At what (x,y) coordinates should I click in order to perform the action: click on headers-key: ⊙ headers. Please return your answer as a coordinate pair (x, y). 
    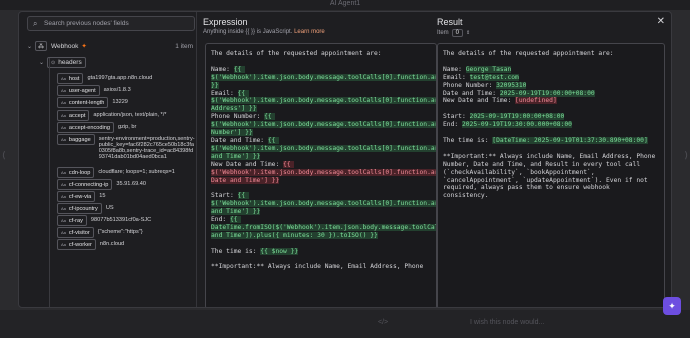
    Looking at the image, I should click on (66, 62).